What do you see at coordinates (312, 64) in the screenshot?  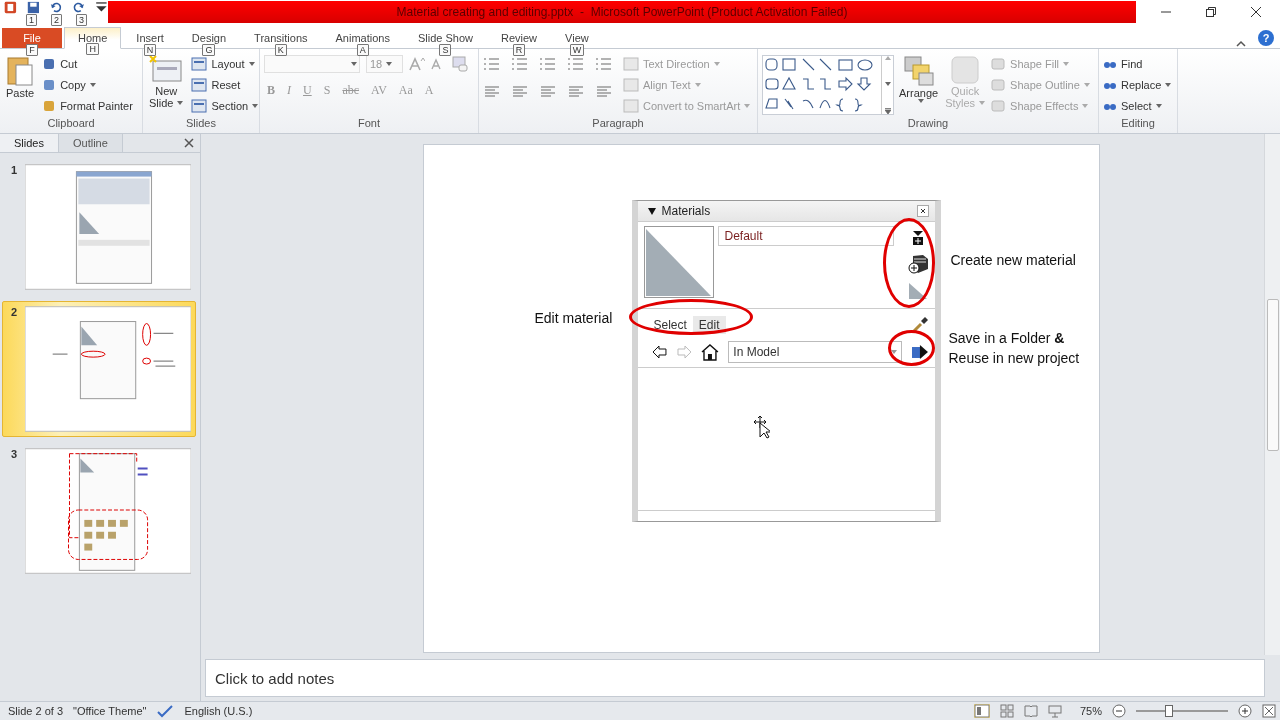 I see `font-name-field` at bounding box center [312, 64].